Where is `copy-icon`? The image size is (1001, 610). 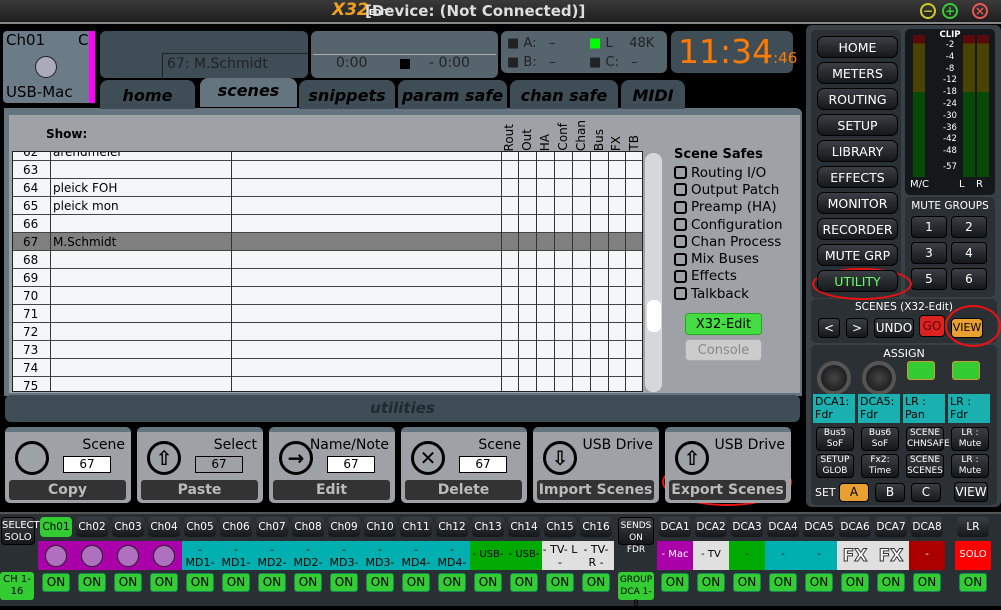 copy-icon is located at coordinates (32, 458).